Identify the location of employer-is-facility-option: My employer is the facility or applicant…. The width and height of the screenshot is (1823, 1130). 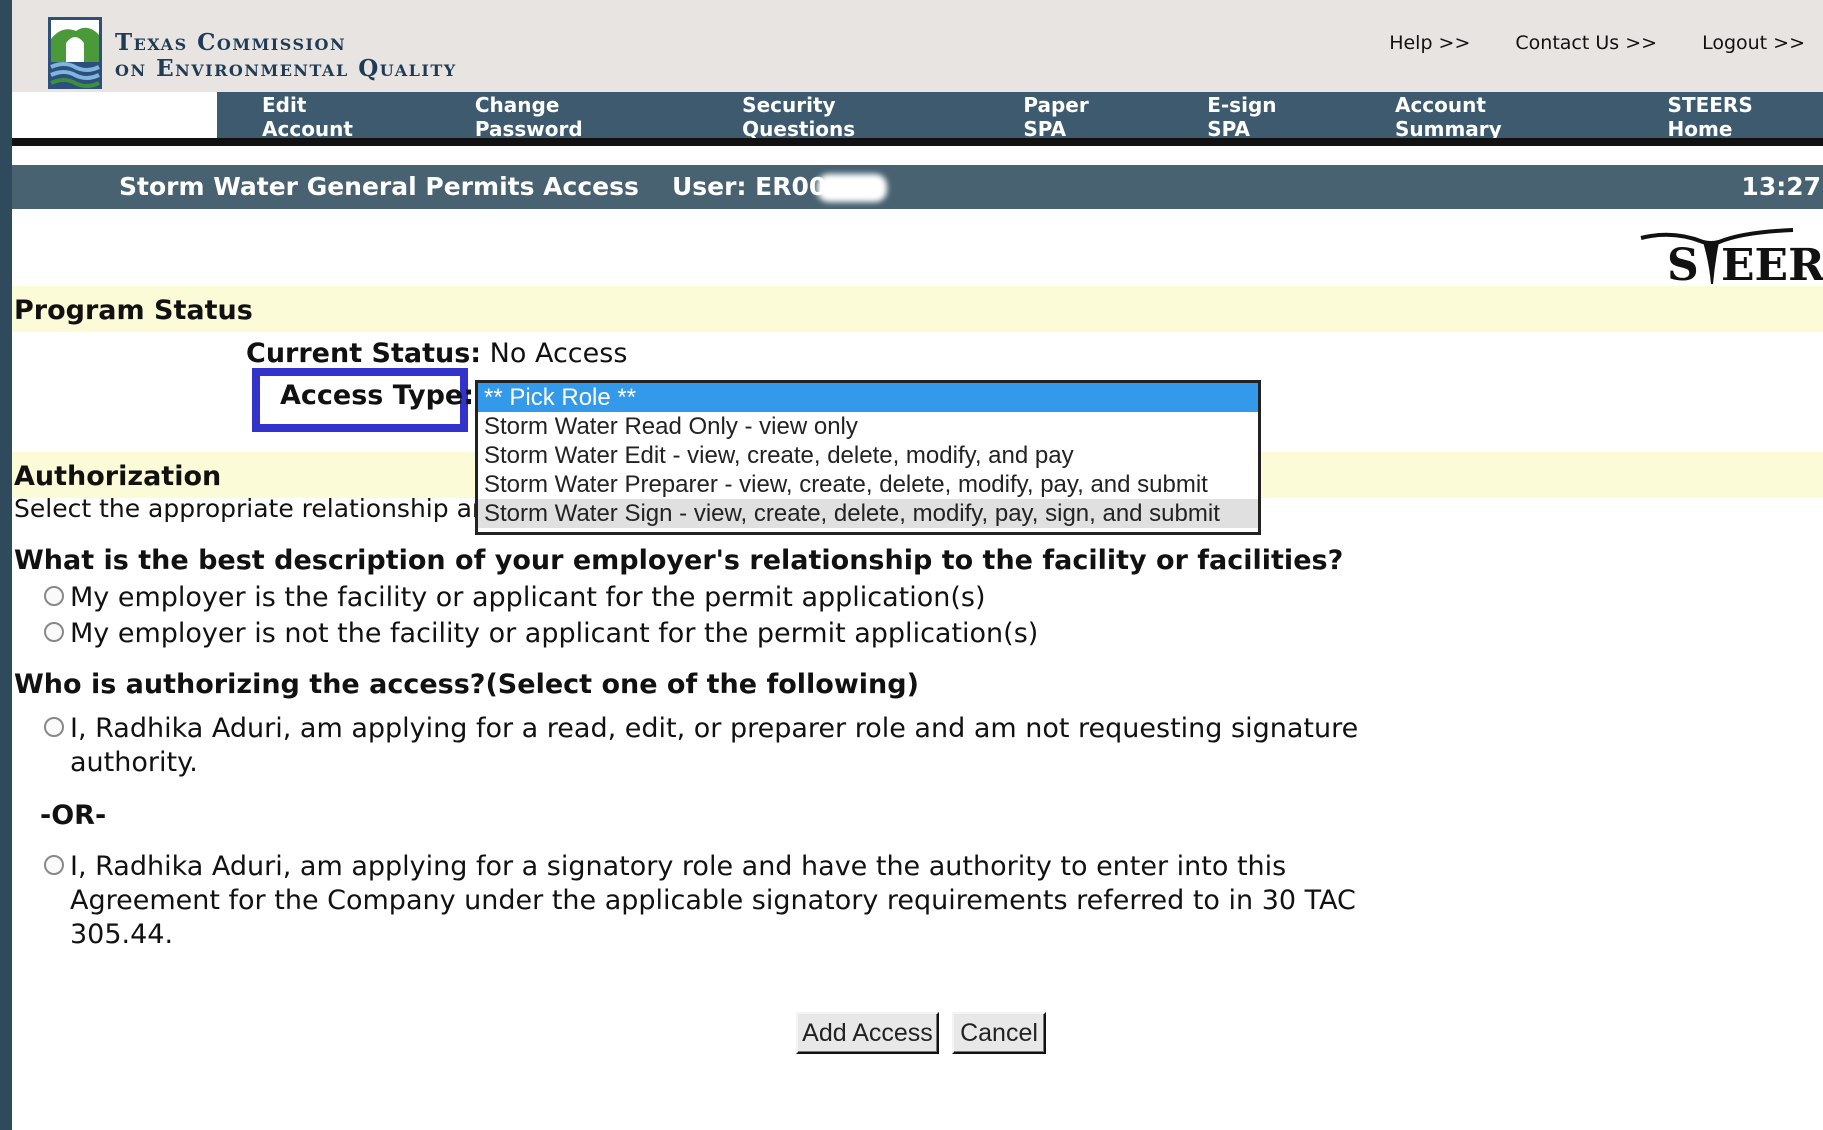
(515, 598).